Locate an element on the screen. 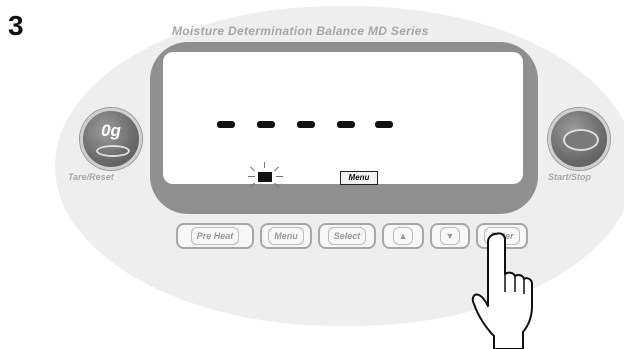 This screenshot has width=624, height=349. menu-key: Menu is located at coordinates (286, 236).